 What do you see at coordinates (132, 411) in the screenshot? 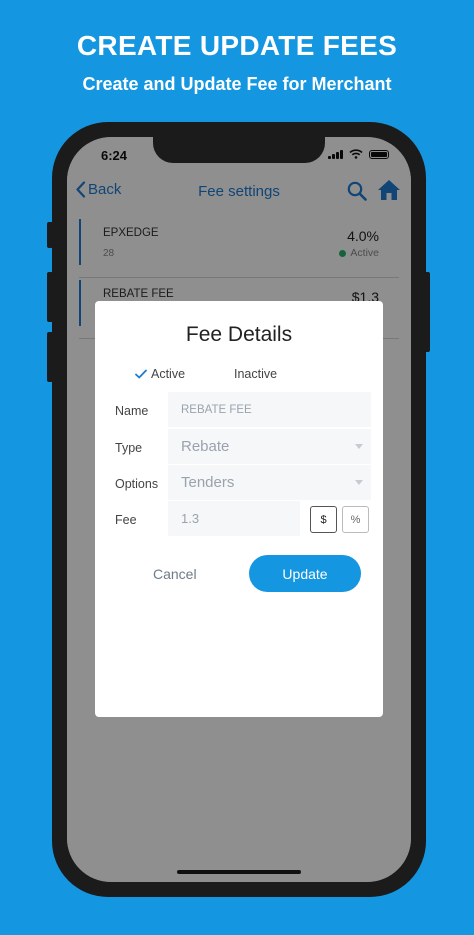
I see `name-label: Name` at bounding box center [132, 411].